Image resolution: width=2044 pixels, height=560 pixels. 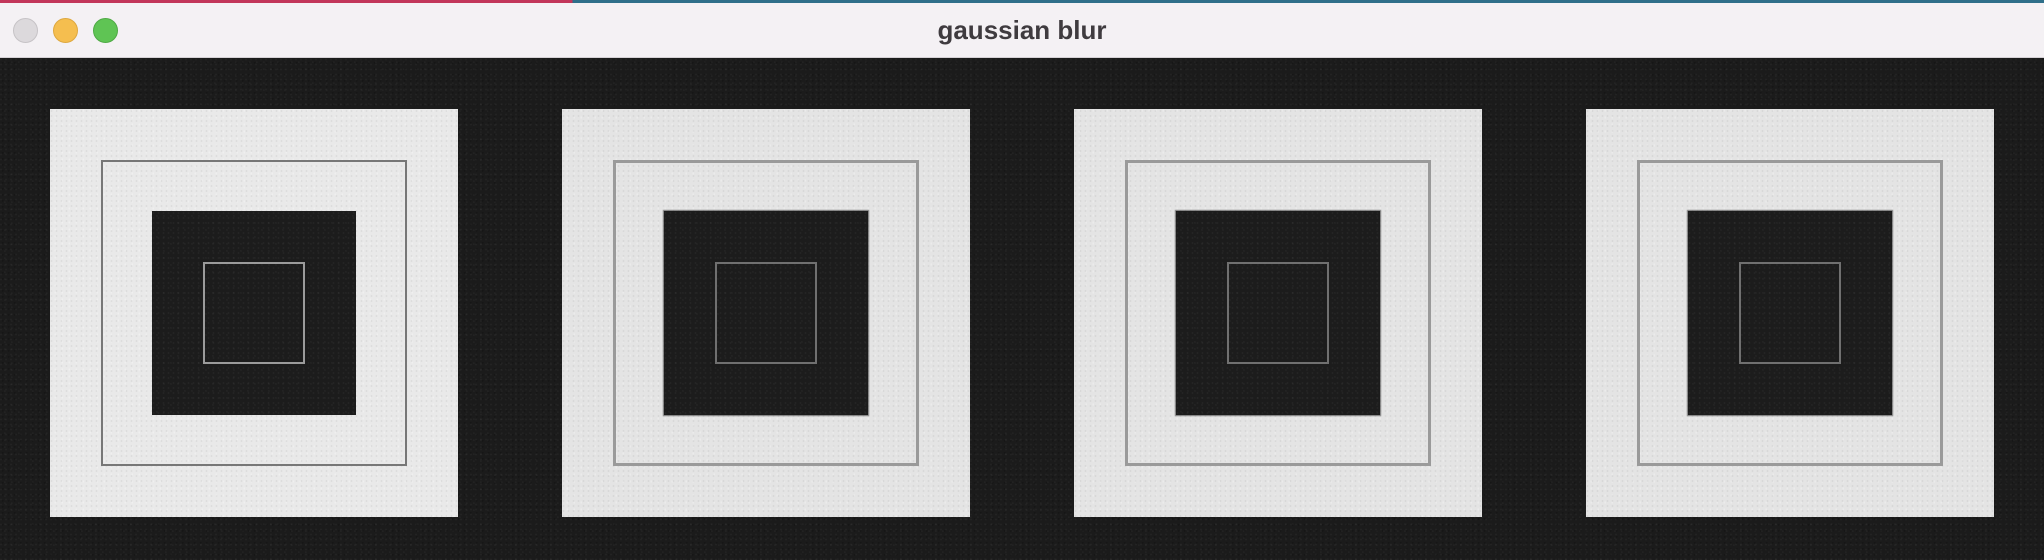 I want to click on window-title: gaussian blur, so click(x=1022, y=30).